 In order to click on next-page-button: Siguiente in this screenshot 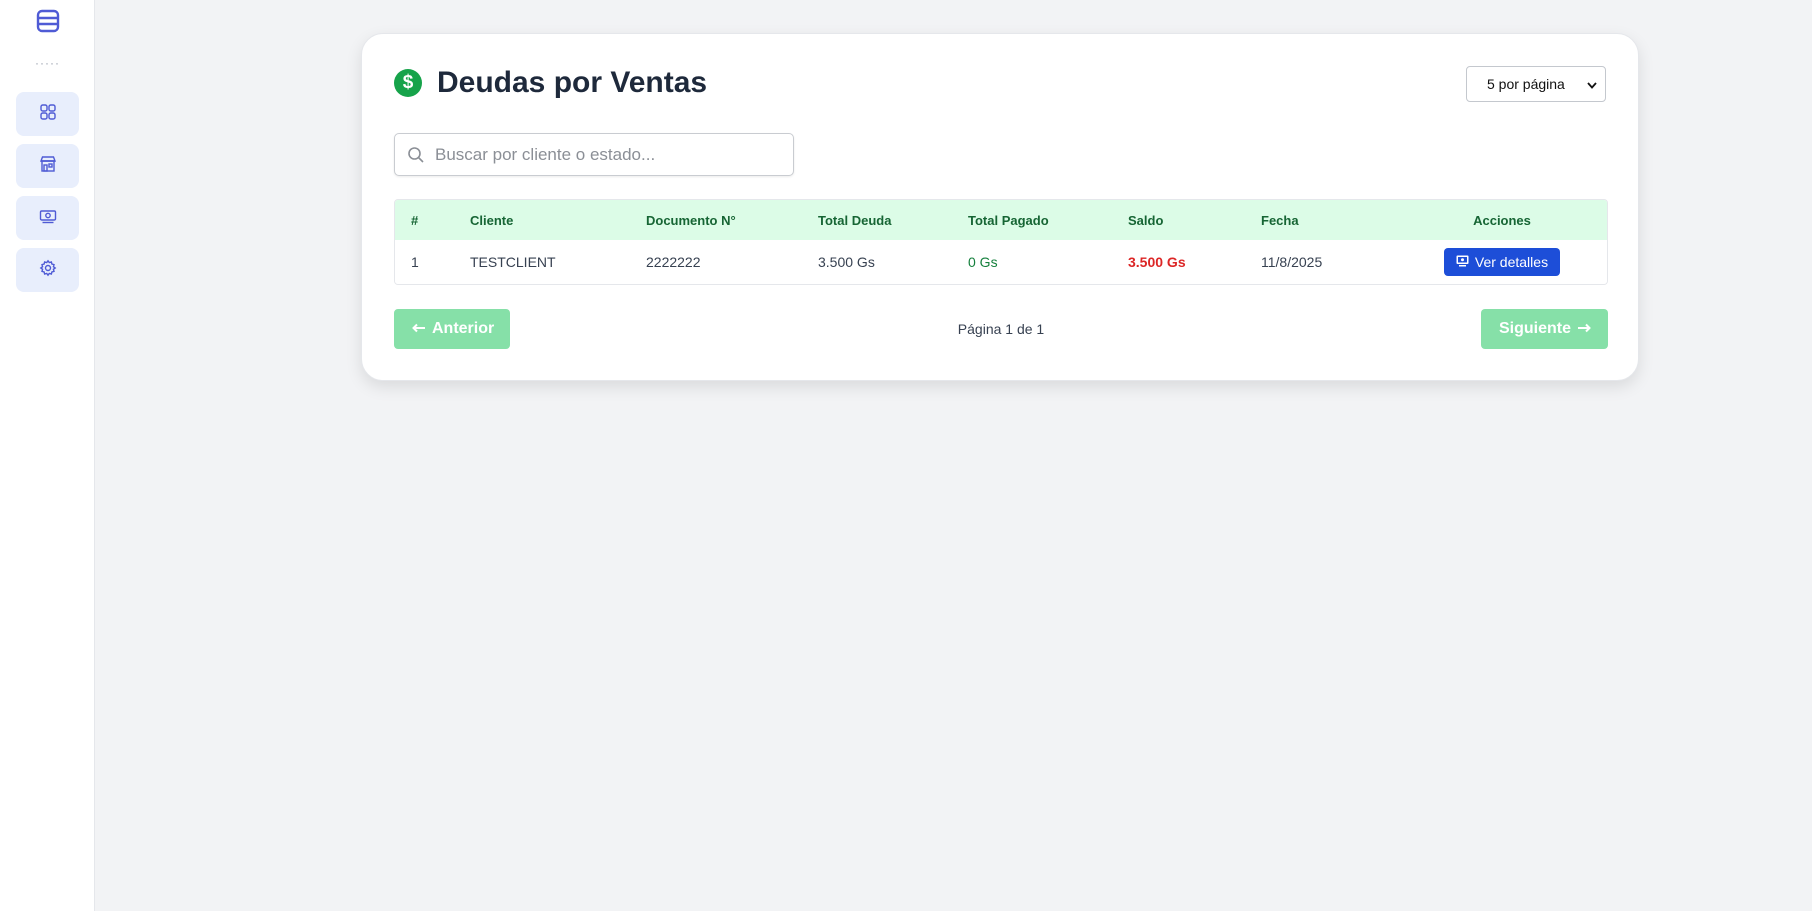, I will do `click(1544, 329)`.